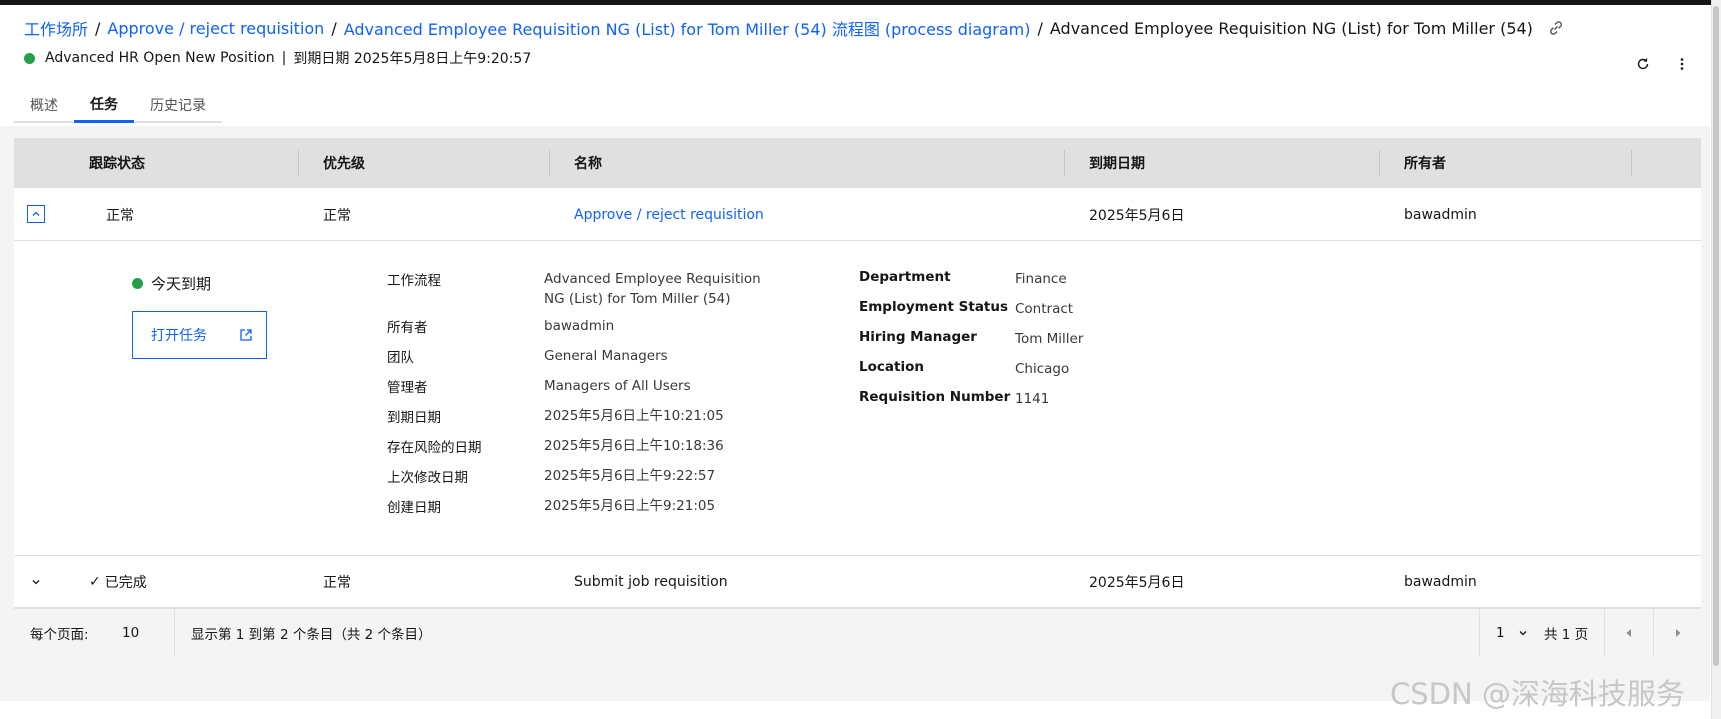 Image resolution: width=1721 pixels, height=719 pixels. What do you see at coordinates (606, 356) in the screenshot?
I see `field-value-team: General Managers` at bounding box center [606, 356].